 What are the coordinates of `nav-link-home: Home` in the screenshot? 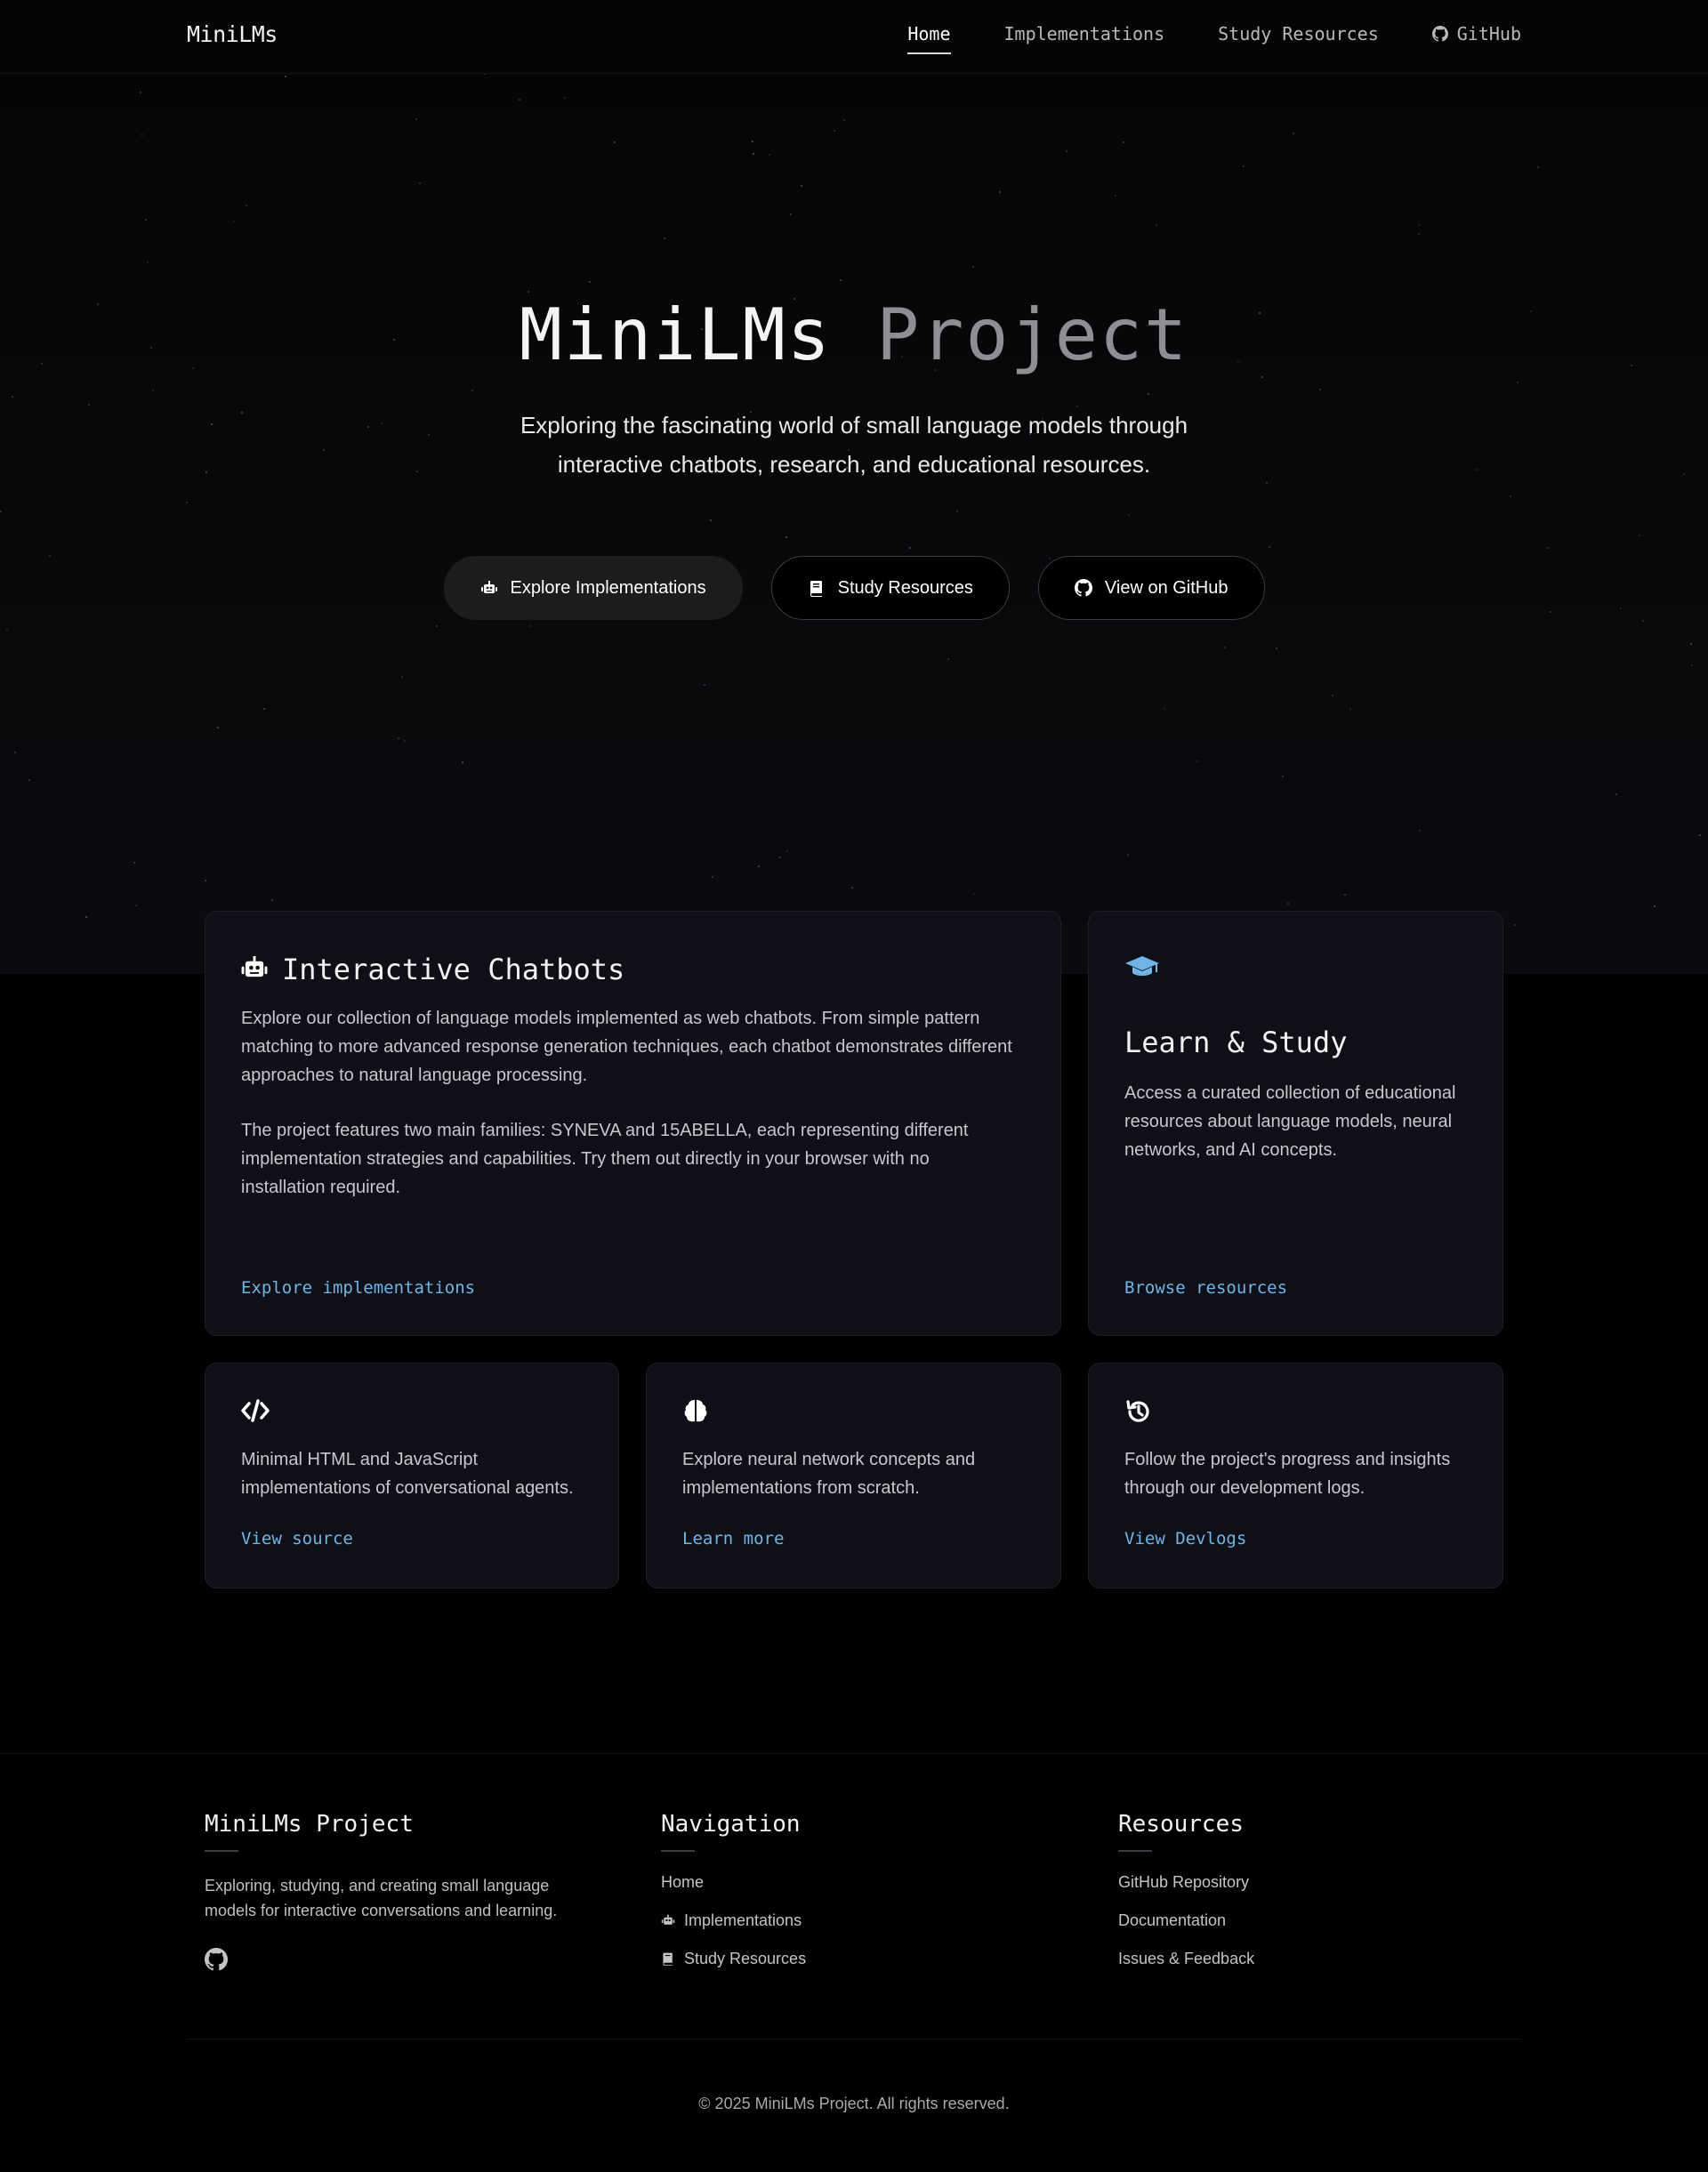 It's located at (929, 39).